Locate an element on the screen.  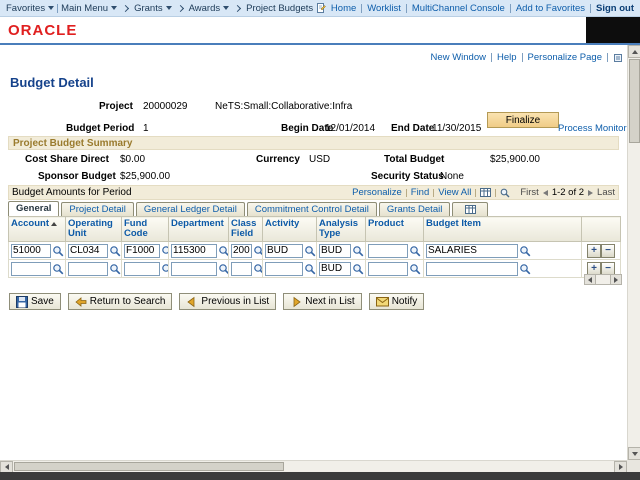
column-header-analysis-type: Analysis Type is located at coordinates (341, 229).